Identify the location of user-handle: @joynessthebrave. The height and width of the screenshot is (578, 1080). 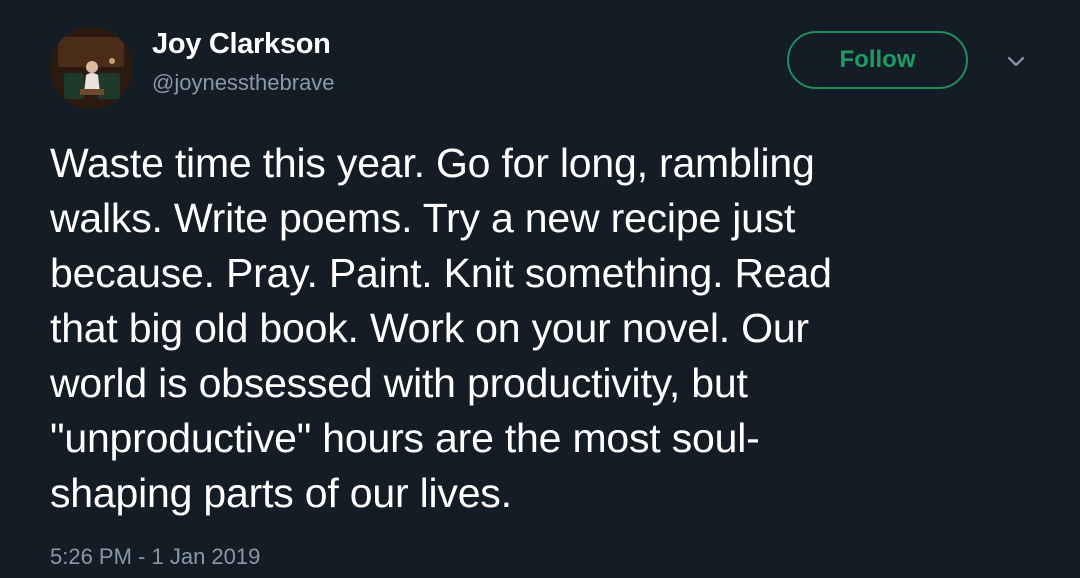
(243, 83).